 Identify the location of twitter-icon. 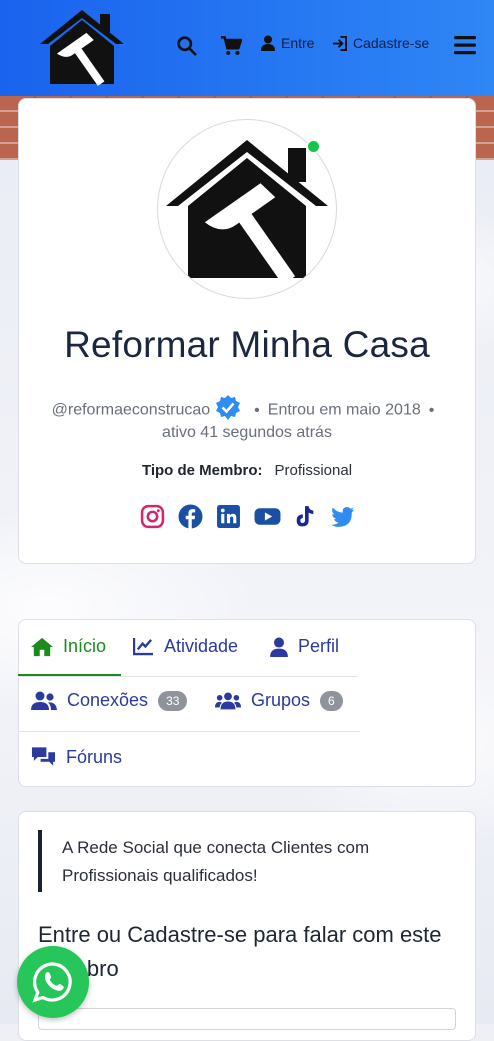
(342, 516).